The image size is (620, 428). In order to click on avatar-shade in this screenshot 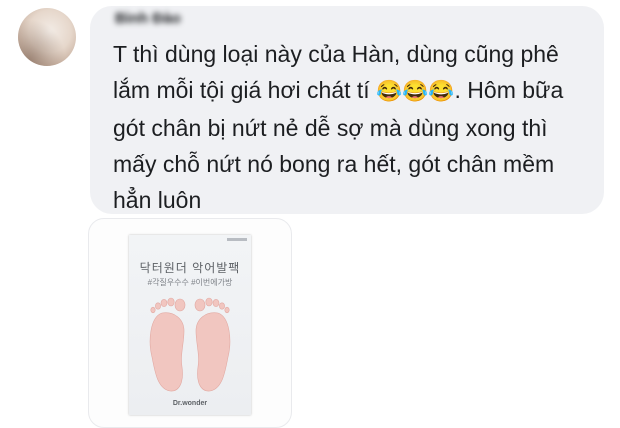, I will do `click(47, 37)`.